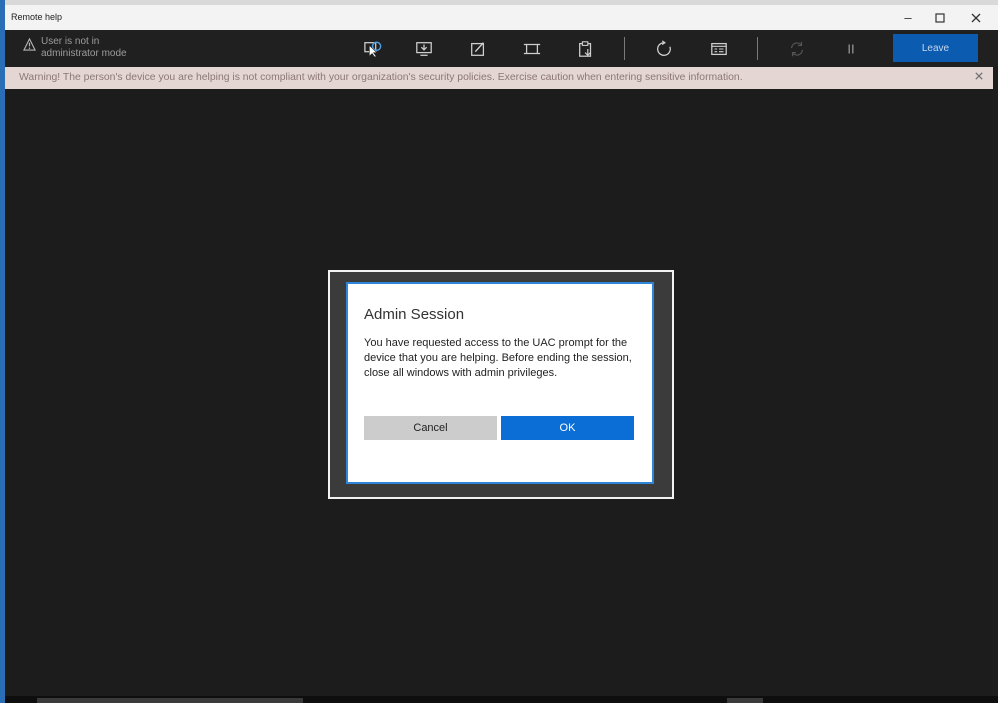  I want to click on minimize-icon: –, so click(908, 17).